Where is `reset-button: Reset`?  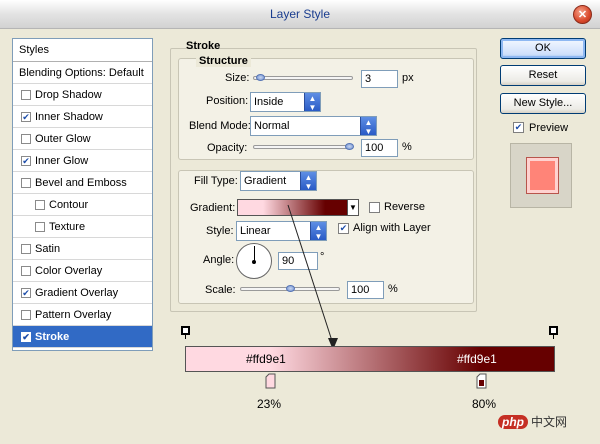 reset-button: Reset is located at coordinates (543, 75).